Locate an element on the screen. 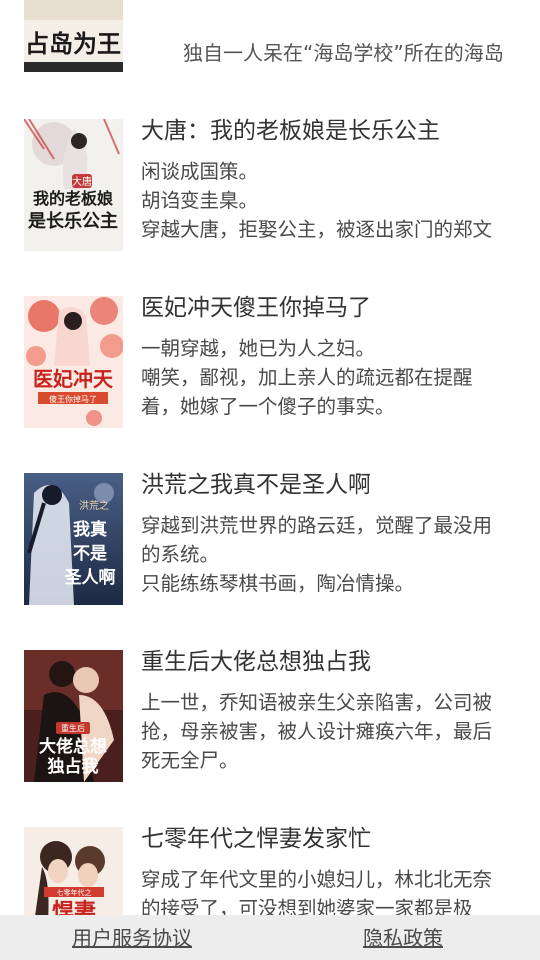 This screenshot has width=540, height=960. svg-text: 洪荒之 is located at coordinates (94, 505).